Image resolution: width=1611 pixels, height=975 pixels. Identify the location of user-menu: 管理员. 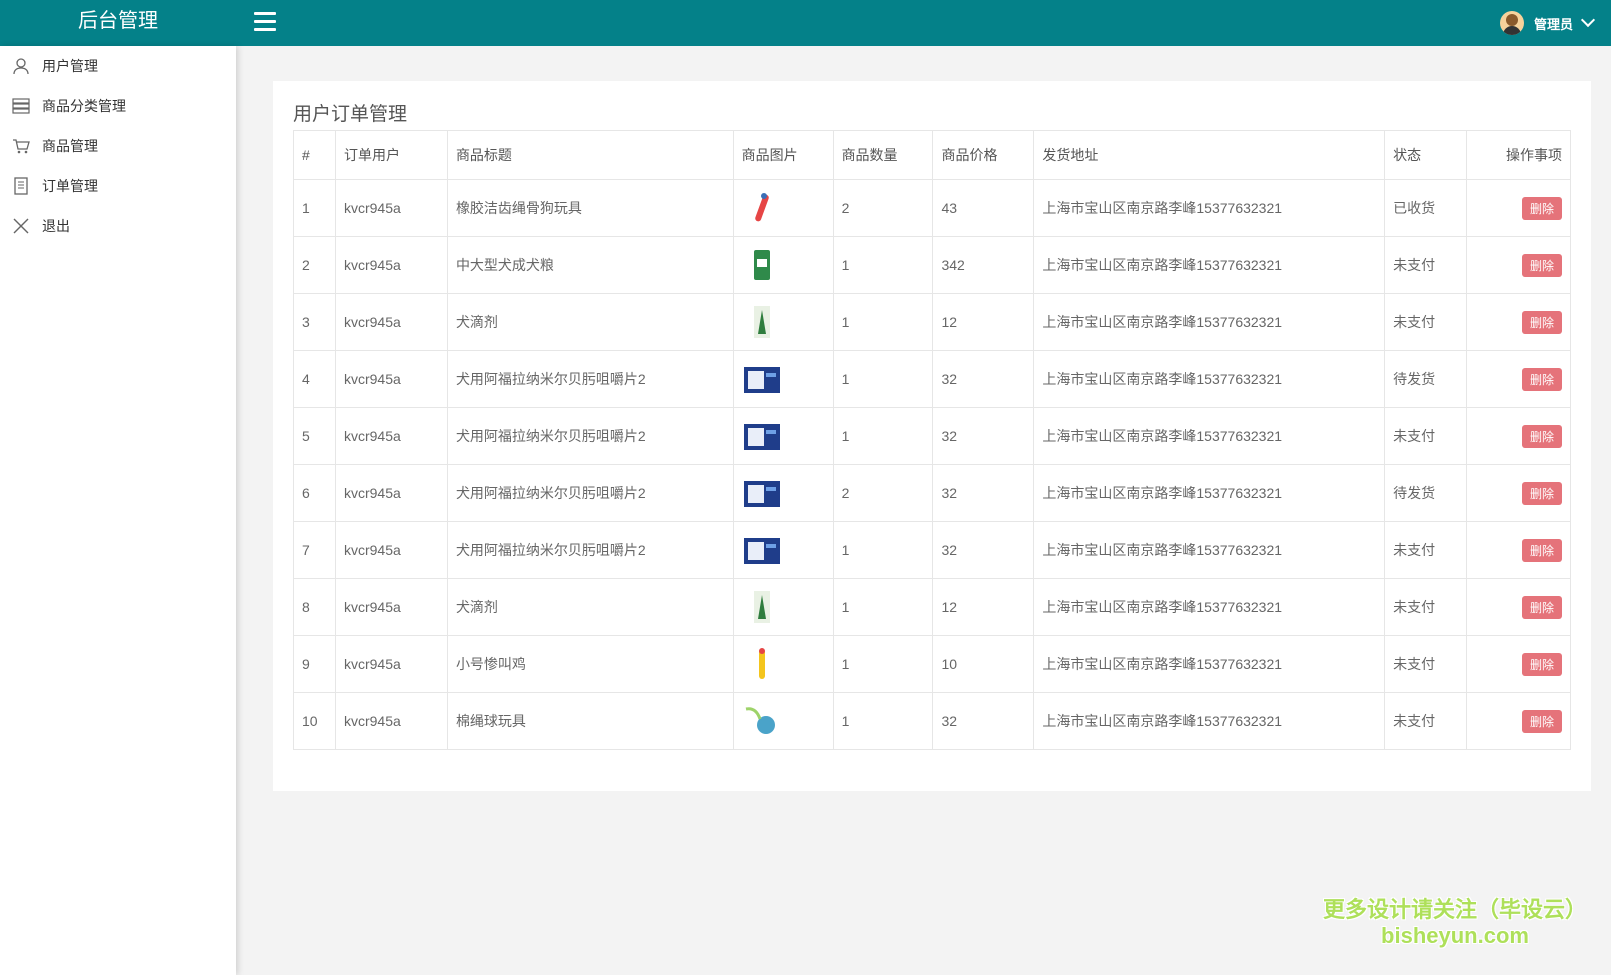
(1547, 23).